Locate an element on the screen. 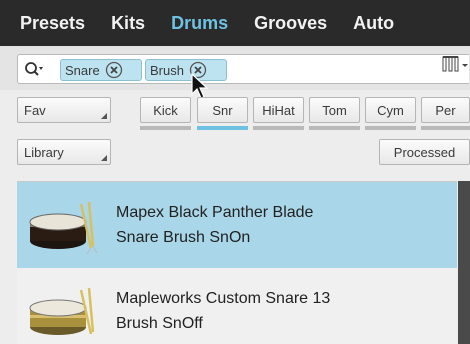 The height and width of the screenshot is (344, 470). search-input: Snare Brush is located at coordinates (243, 69).